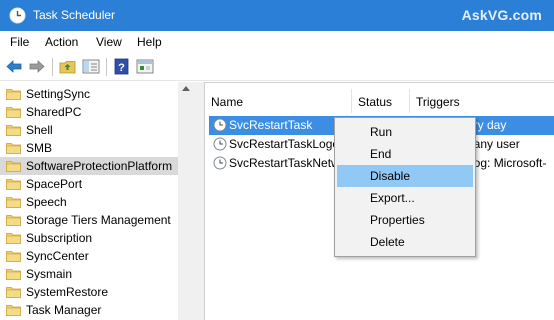 This screenshot has width=554, height=320. I want to click on tree-item-label: SystemRestore, so click(67, 292).